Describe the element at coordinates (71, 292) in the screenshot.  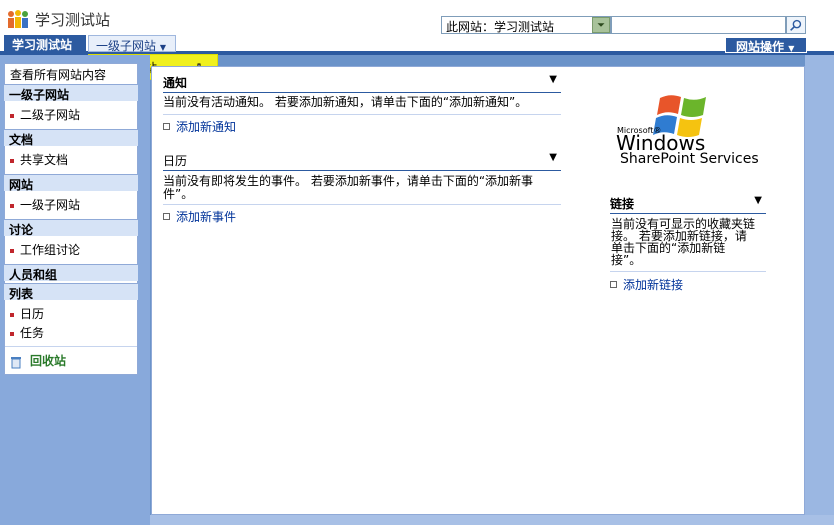
I see `ql-header-lists: 列表` at that location.